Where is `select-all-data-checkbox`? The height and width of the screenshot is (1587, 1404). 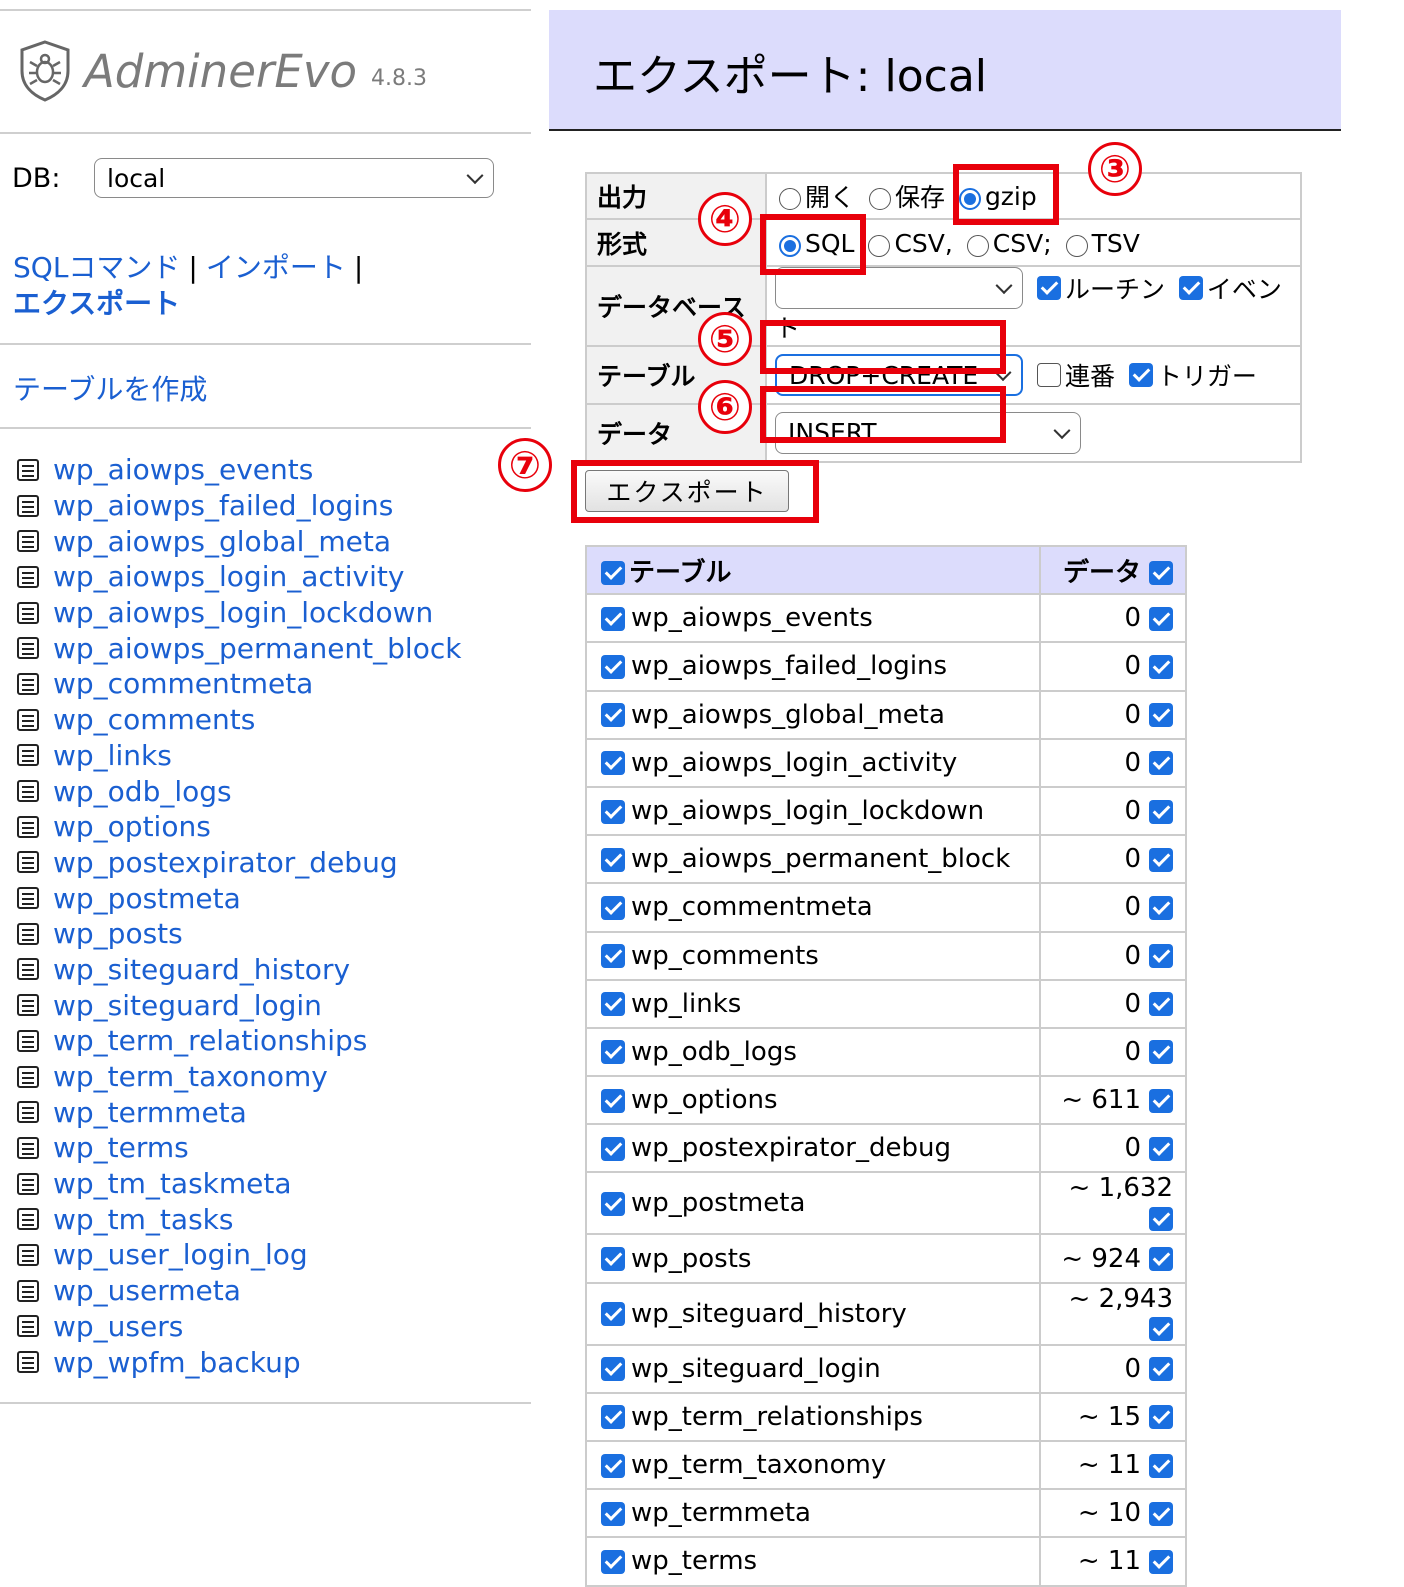 select-all-data-checkbox is located at coordinates (1161, 573).